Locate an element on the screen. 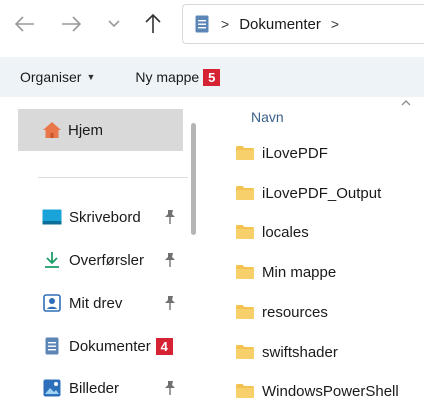  command-bar: Organiser ▼ Ny mappe 5 is located at coordinates (212, 77).